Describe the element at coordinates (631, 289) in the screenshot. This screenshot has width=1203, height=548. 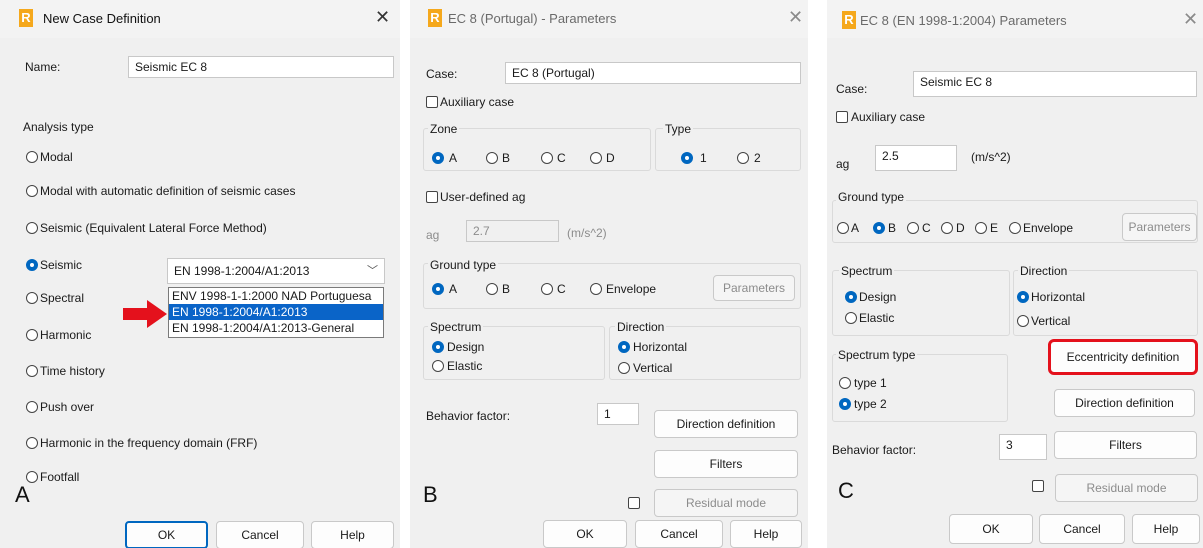
I see `ground-option-label: Envelope` at that location.